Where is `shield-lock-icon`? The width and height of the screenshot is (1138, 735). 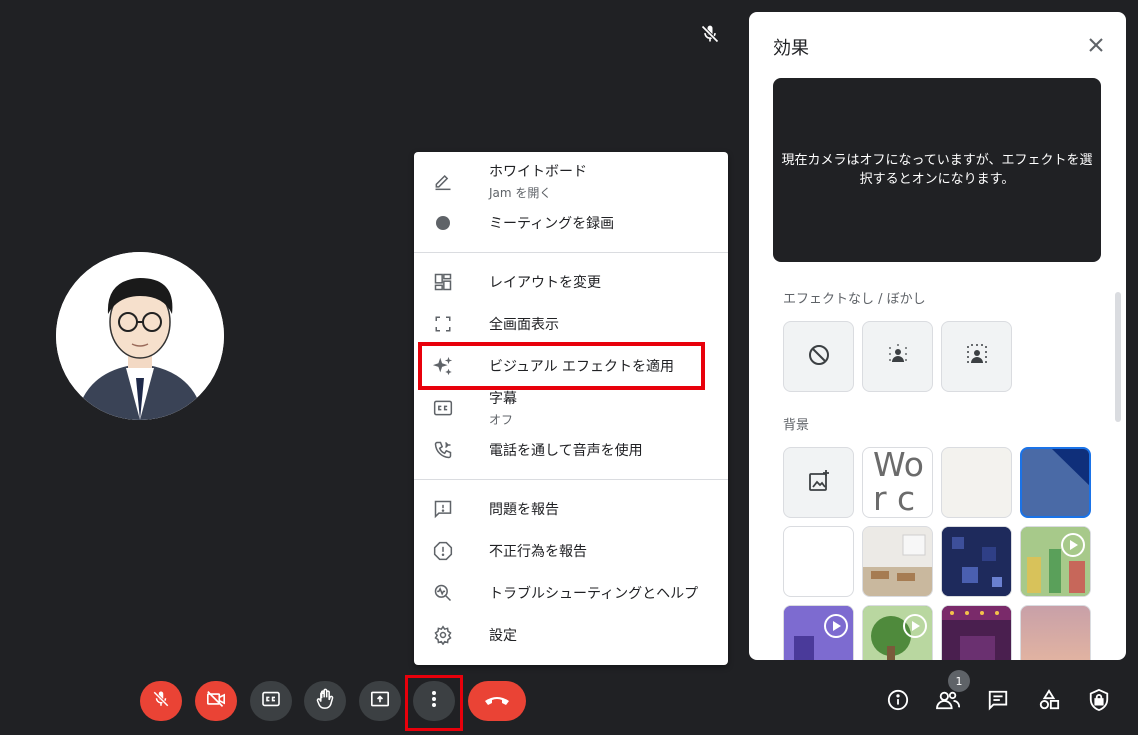
shield-lock-icon is located at coordinates (1099, 702).